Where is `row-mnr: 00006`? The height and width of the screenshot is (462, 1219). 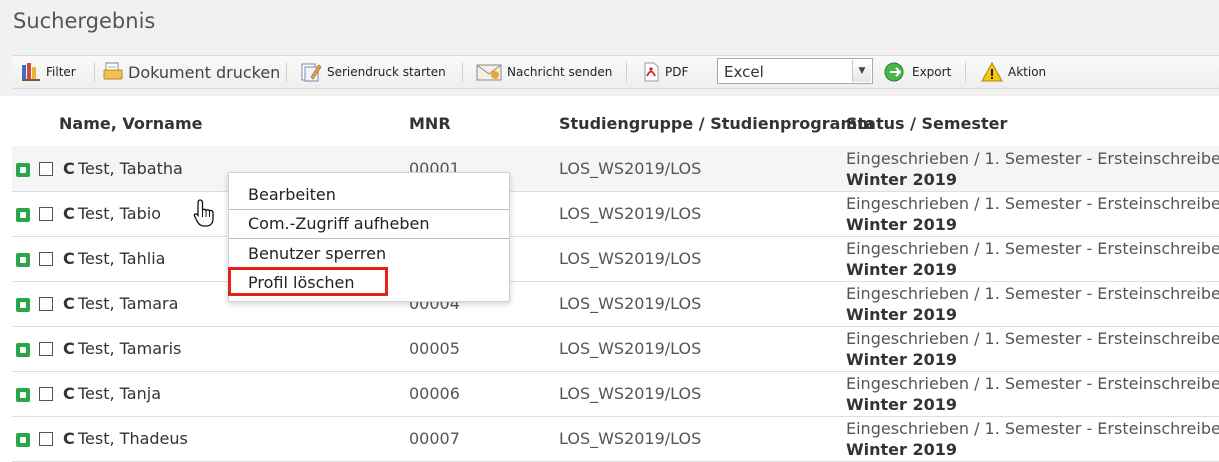 row-mnr: 00006 is located at coordinates (434, 393).